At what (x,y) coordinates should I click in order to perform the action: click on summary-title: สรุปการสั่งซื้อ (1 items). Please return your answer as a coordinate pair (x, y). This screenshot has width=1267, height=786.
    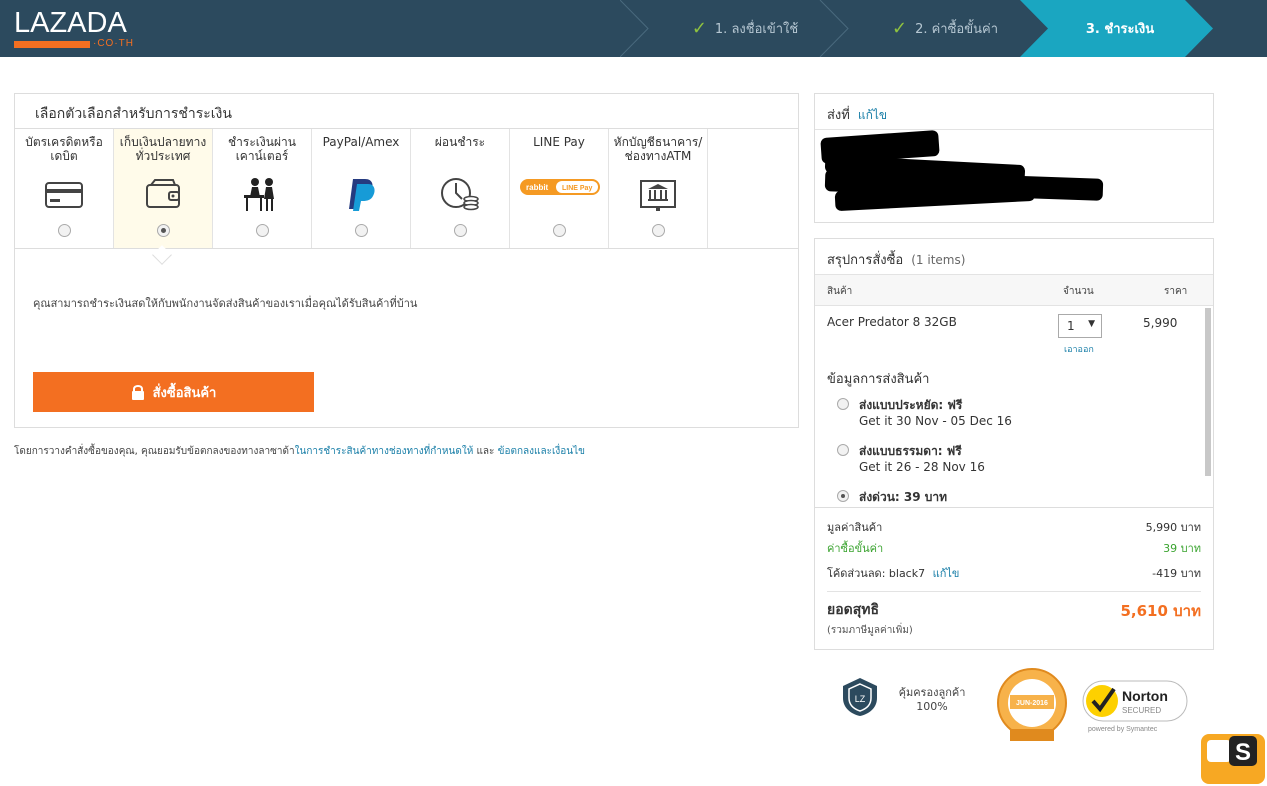
    Looking at the image, I should click on (896, 259).